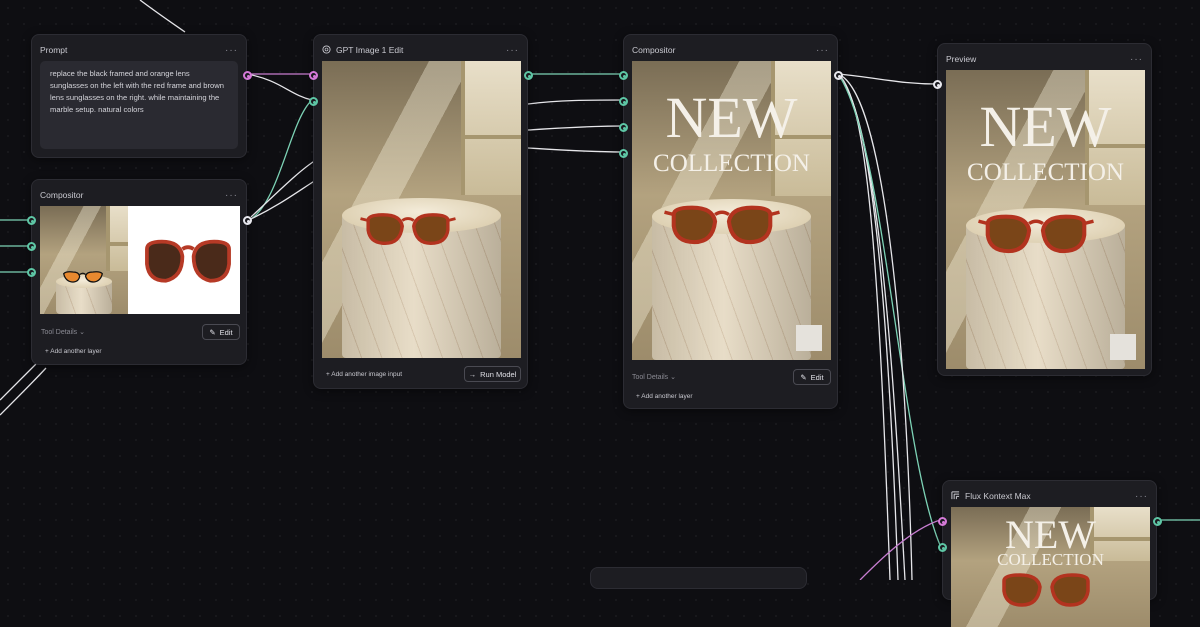 The width and height of the screenshot is (1200, 627). I want to click on preview-node: Preview ··· NEW COLLECTION, so click(1042, 209).